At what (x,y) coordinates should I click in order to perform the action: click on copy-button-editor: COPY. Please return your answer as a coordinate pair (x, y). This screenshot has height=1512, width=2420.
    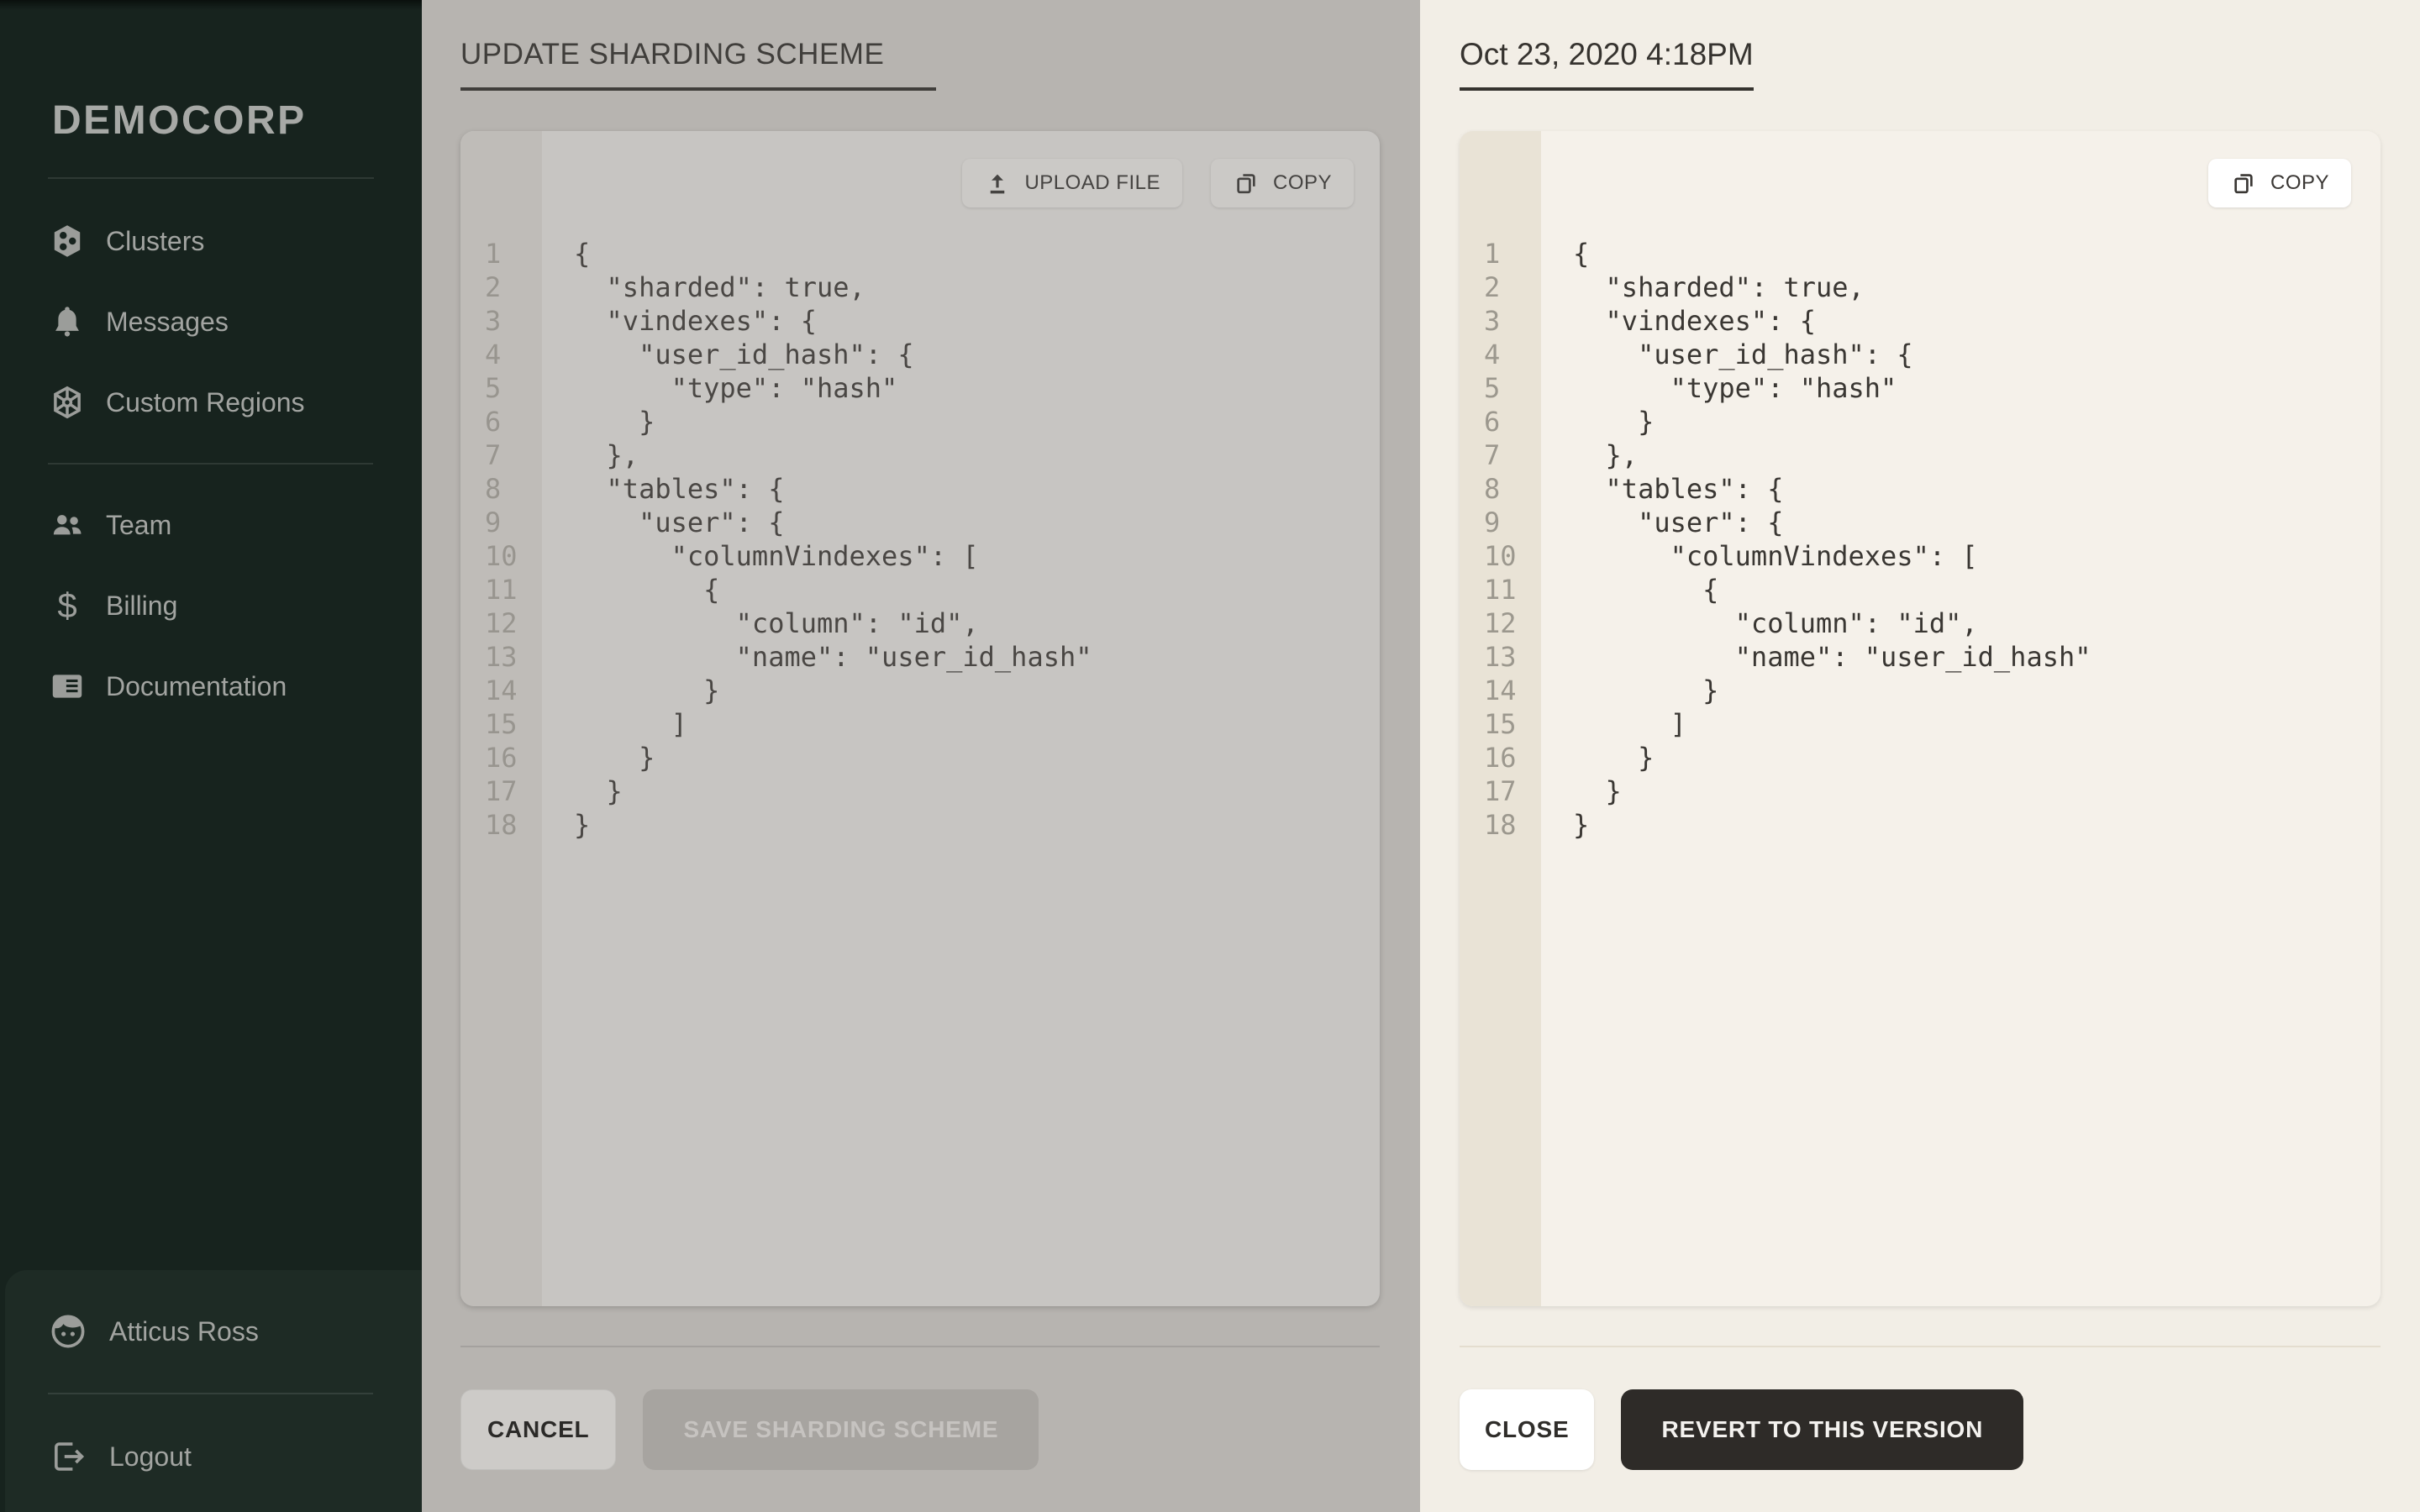
    Looking at the image, I should click on (1282, 183).